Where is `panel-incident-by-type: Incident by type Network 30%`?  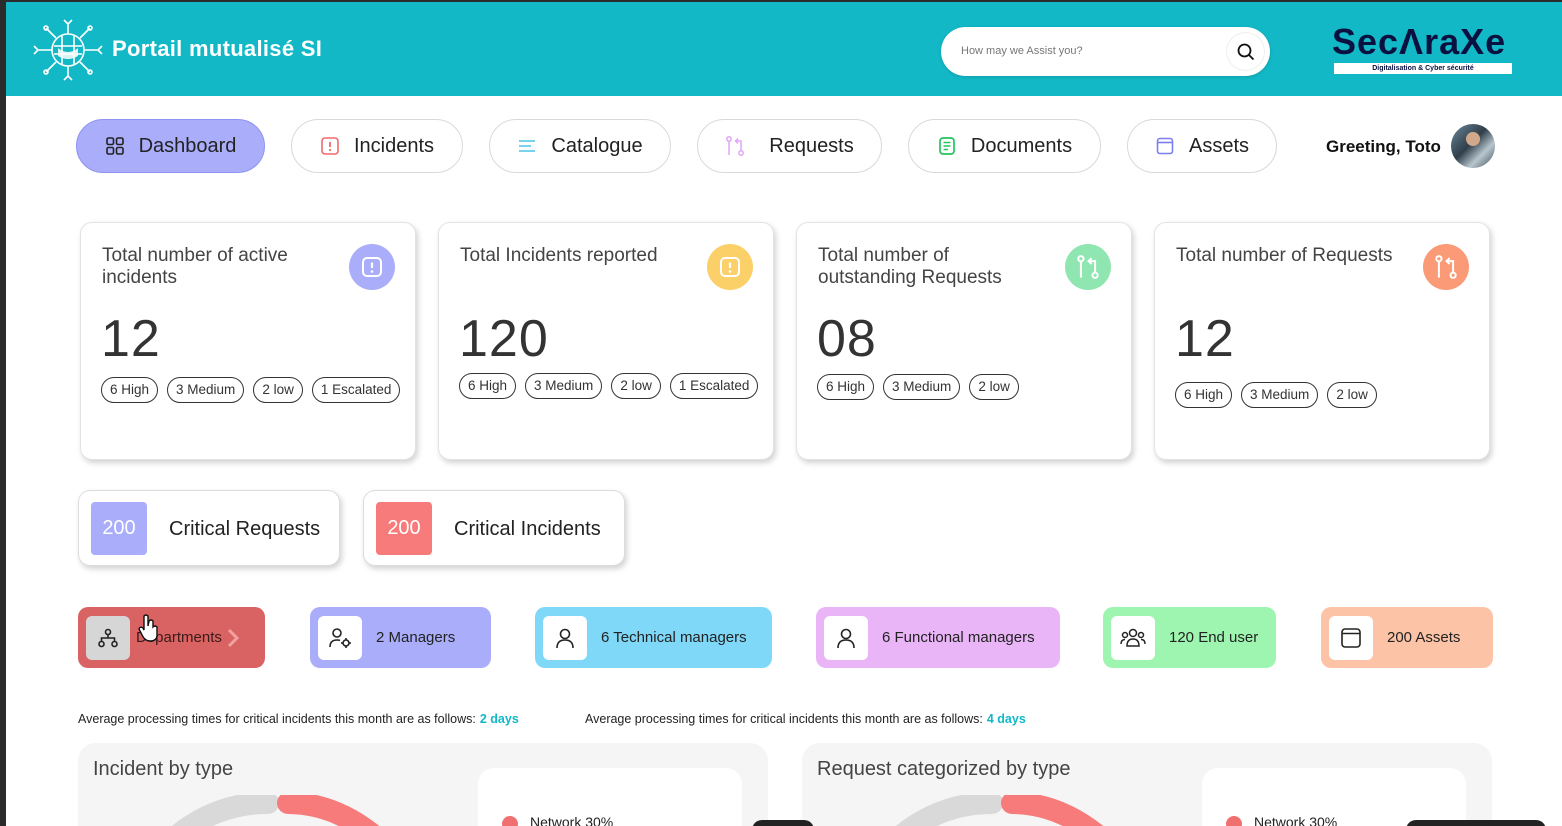
panel-incident-by-type: Incident by type Network 30% is located at coordinates (423, 784).